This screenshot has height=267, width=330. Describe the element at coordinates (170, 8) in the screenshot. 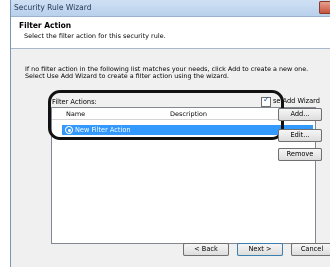

I see `title-bar: Security Rule Wizard` at that location.